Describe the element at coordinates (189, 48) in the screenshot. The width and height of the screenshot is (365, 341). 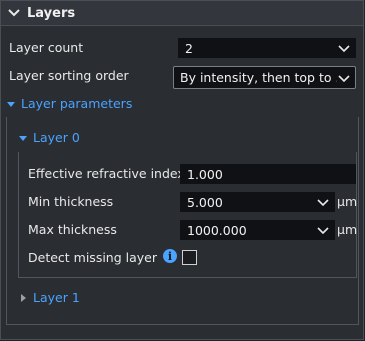
I see `layer-count-value: 2` at that location.